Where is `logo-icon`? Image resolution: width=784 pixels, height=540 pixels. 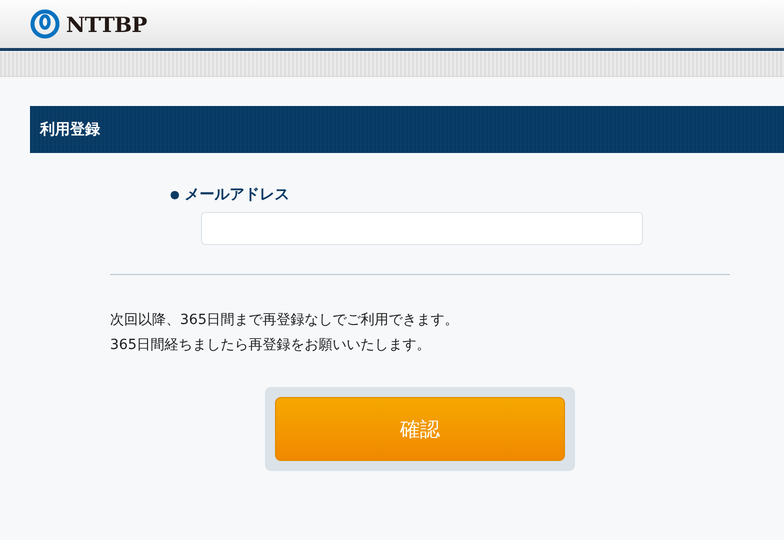
logo-icon is located at coordinates (45, 24).